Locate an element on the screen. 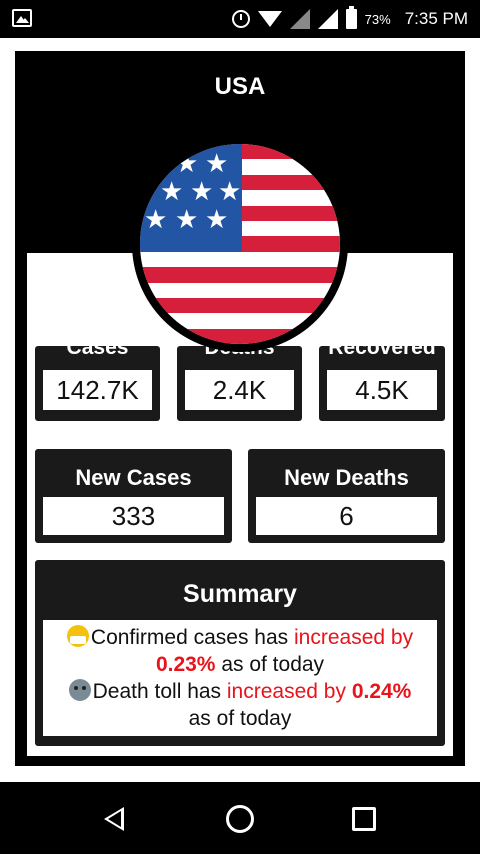  stat-box-cases: Cases 142.7K is located at coordinates (97, 378).